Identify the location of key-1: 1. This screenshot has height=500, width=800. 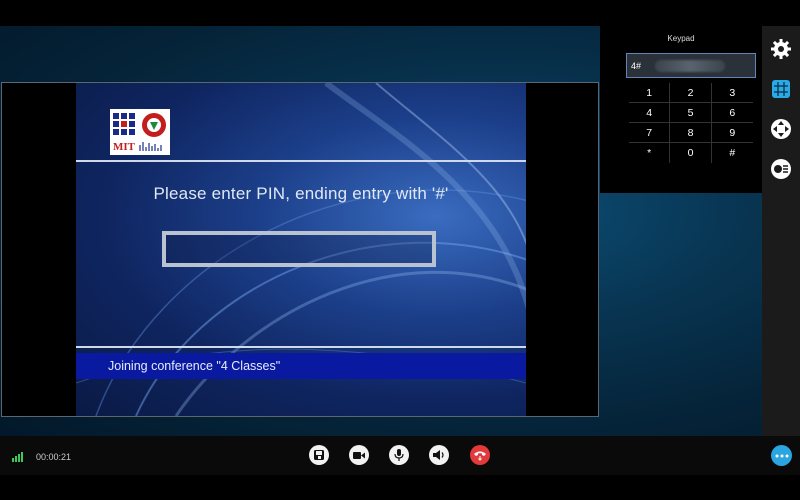
(650, 93).